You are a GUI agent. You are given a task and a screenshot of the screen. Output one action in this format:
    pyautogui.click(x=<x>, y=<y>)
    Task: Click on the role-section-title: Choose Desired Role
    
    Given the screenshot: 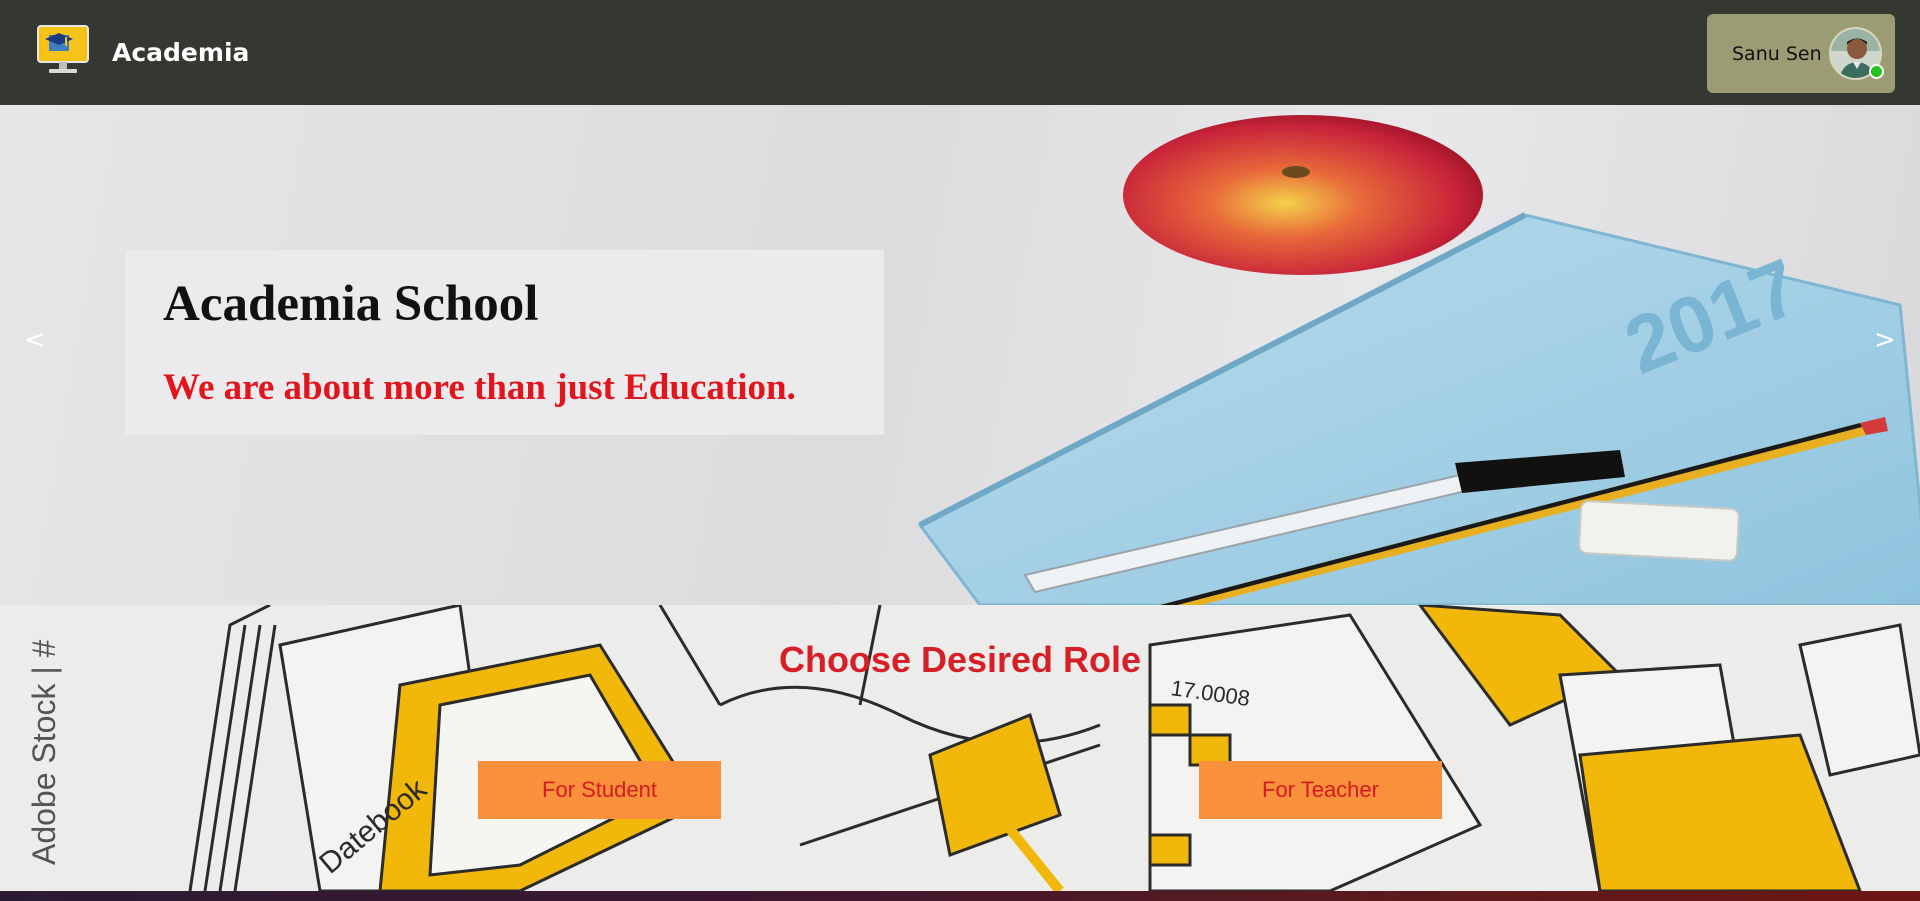 What is the action you would take?
    pyautogui.click(x=960, y=659)
    